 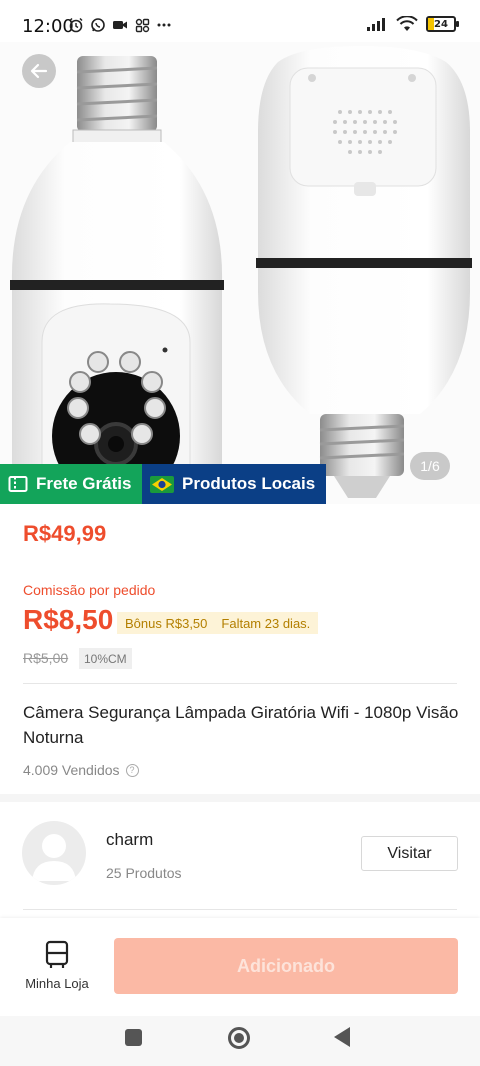 I want to click on free-shipping-badge: Frete Grátis, so click(x=71, y=484).